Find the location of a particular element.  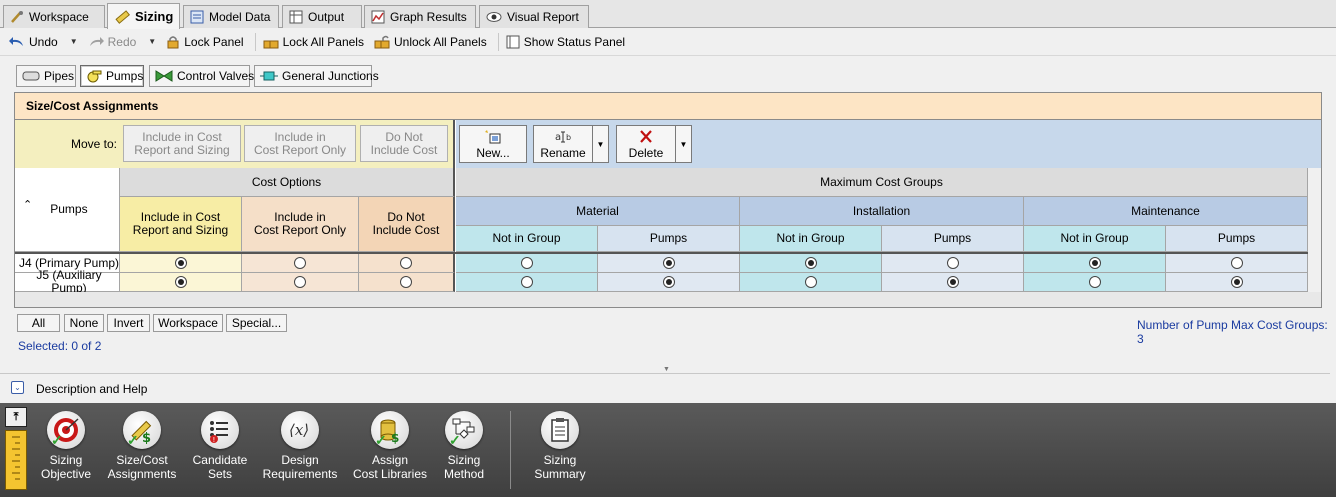

show-status-panel-button: Show Status Panel is located at coordinates (565, 42).